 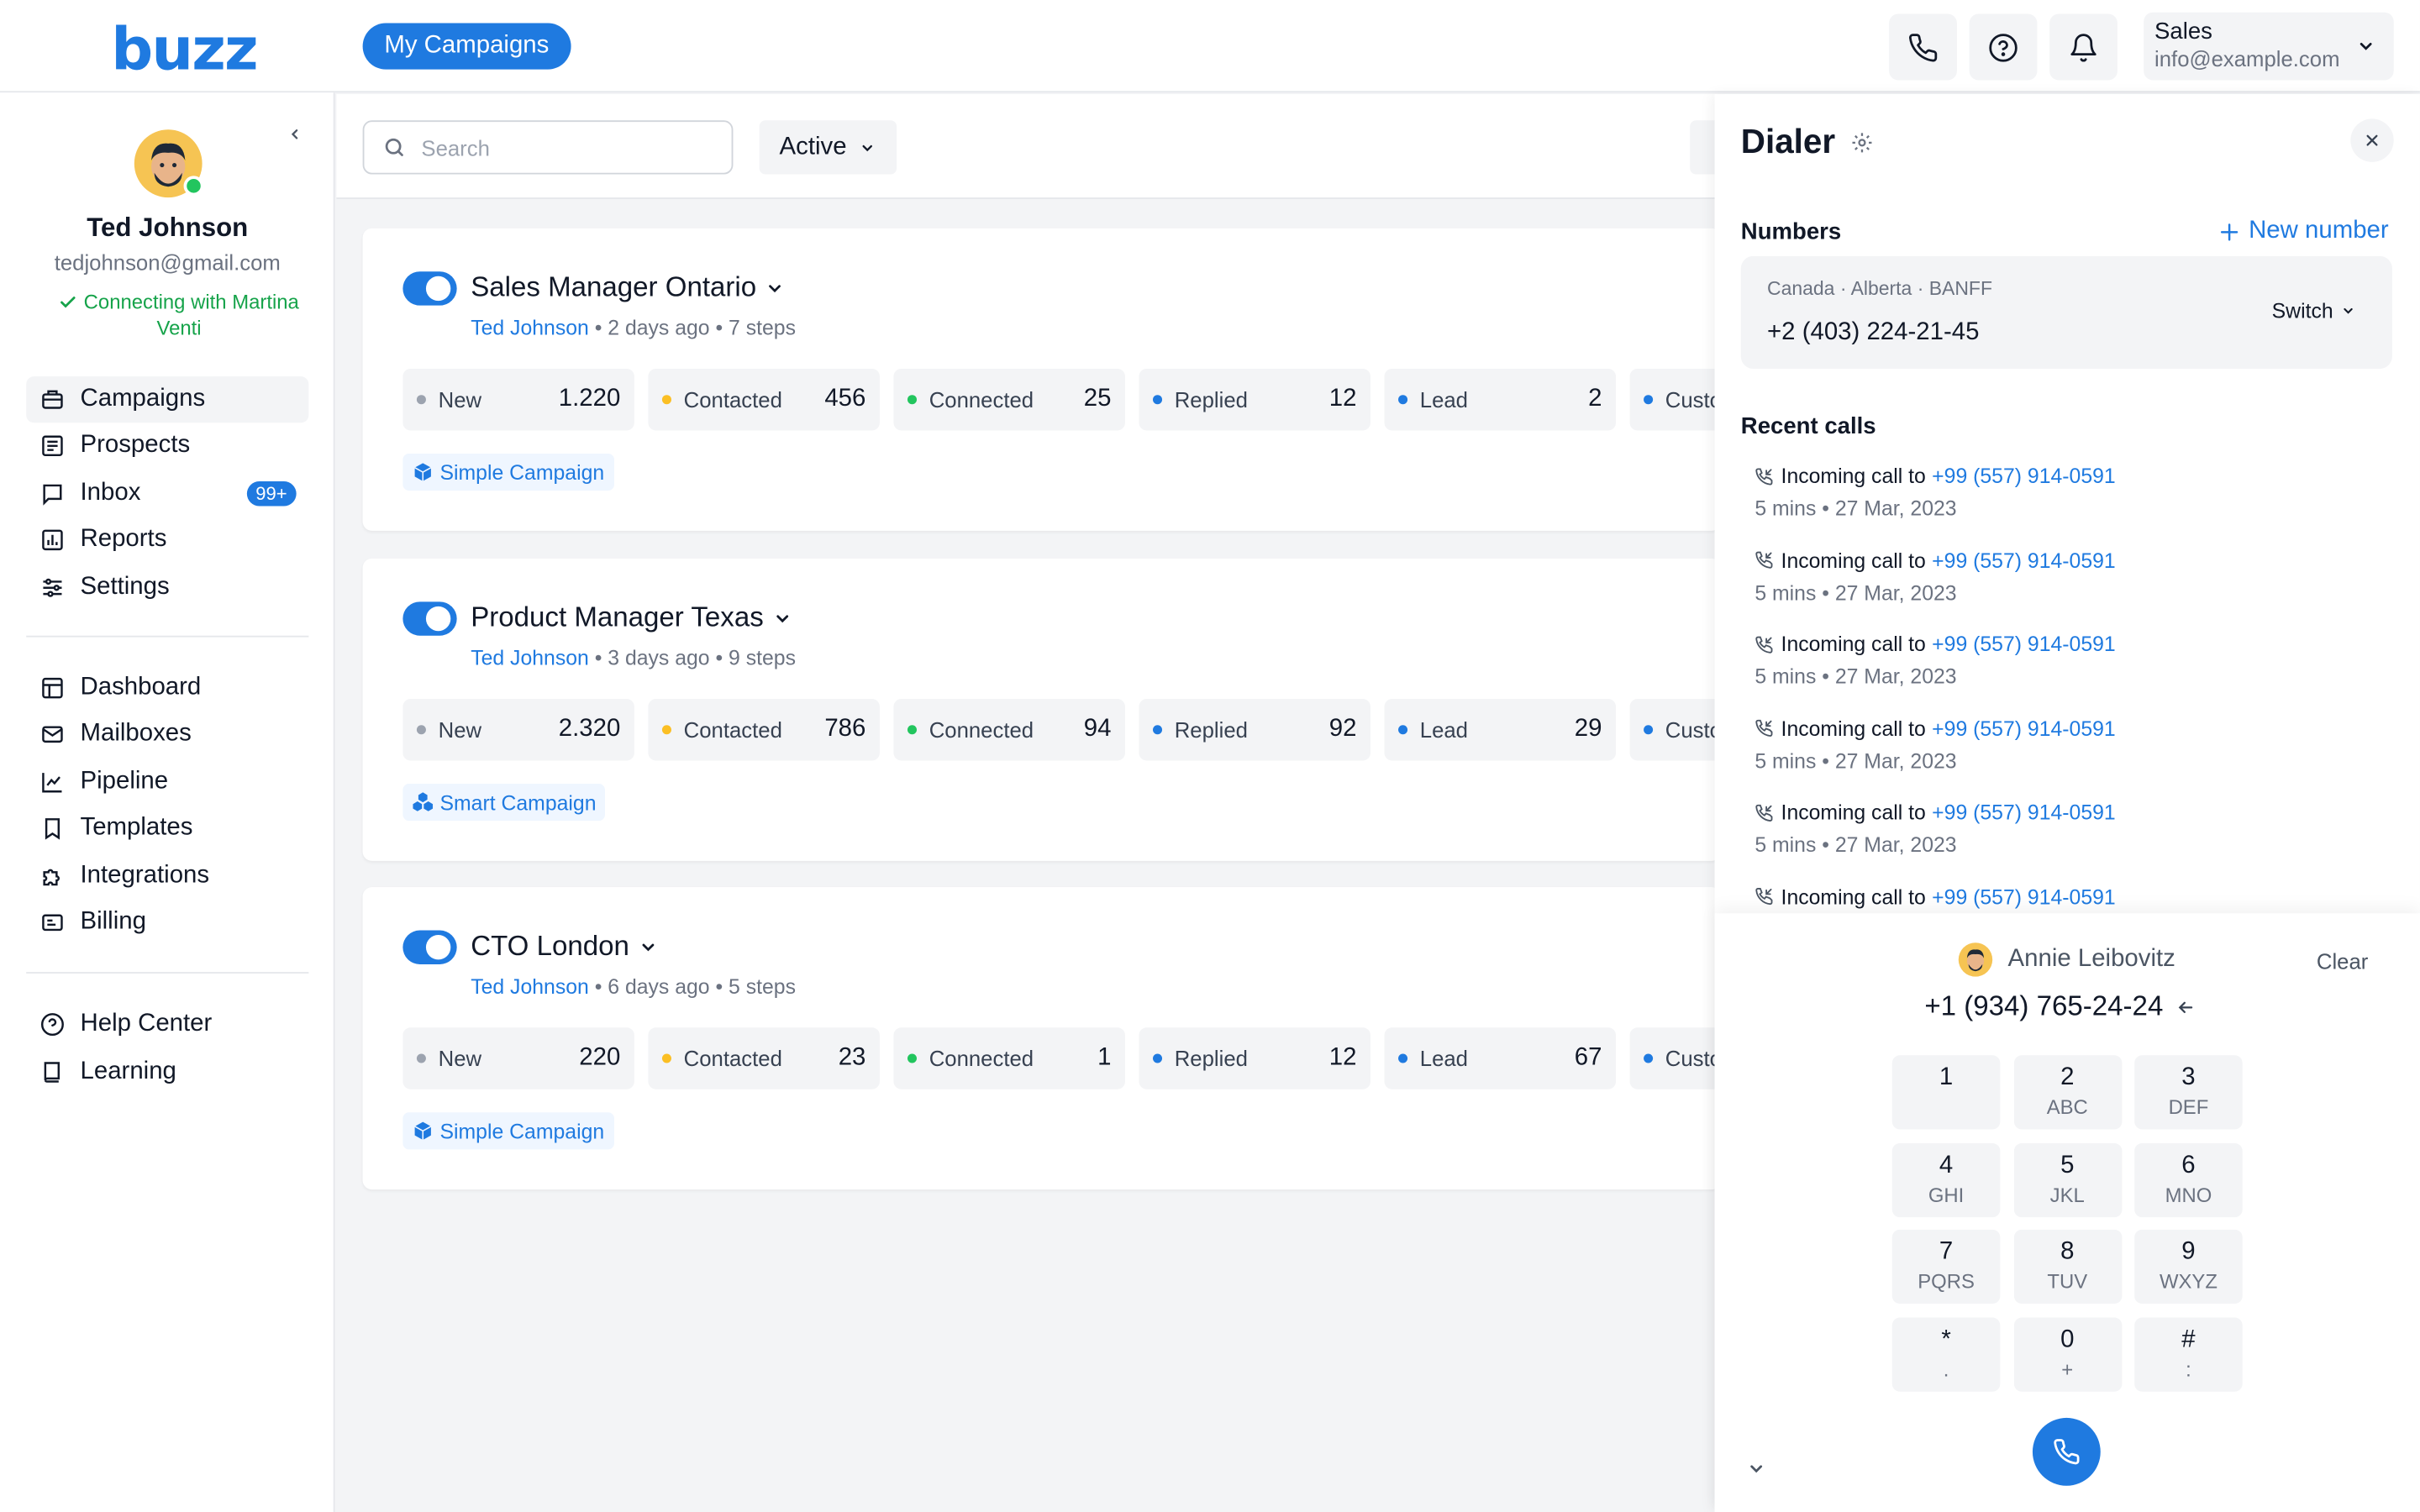 What do you see at coordinates (167, 493) in the screenshot?
I see `sidebar-item-inbox: Inbox 99+` at bounding box center [167, 493].